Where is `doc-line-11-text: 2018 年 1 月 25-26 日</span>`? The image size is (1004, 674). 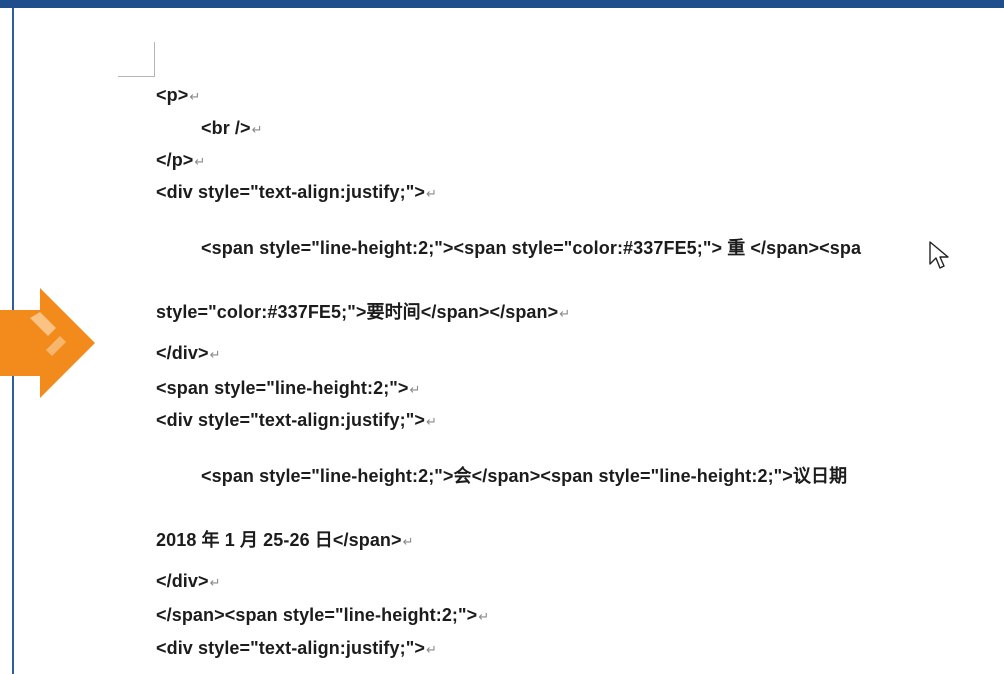 doc-line-11-text: 2018 年 1 月 25-26 日</span> is located at coordinates (279, 540).